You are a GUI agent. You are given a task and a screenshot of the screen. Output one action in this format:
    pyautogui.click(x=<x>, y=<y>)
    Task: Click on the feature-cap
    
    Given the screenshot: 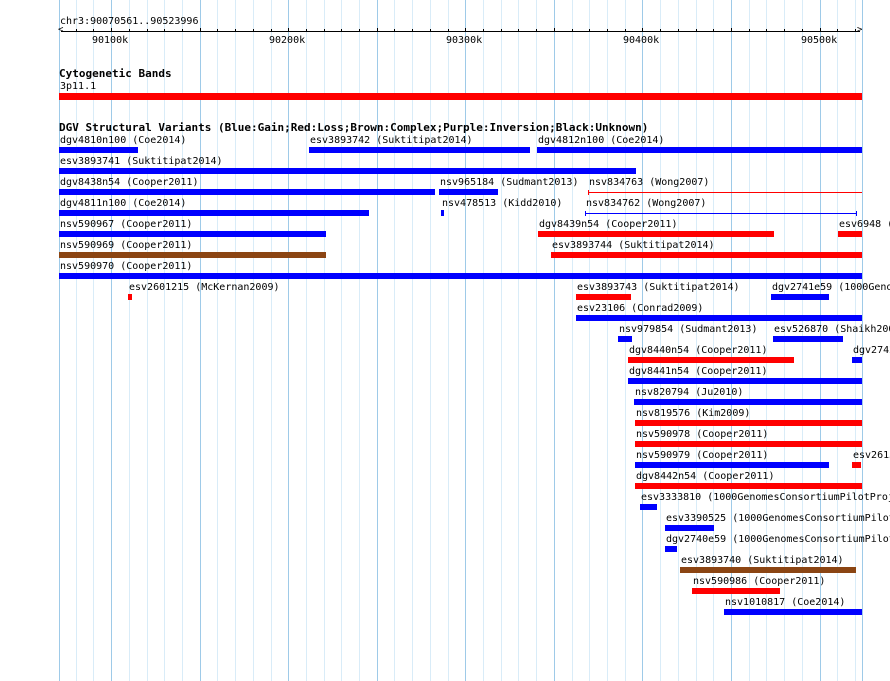 What is the action you would take?
    pyautogui.click(x=588, y=192)
    